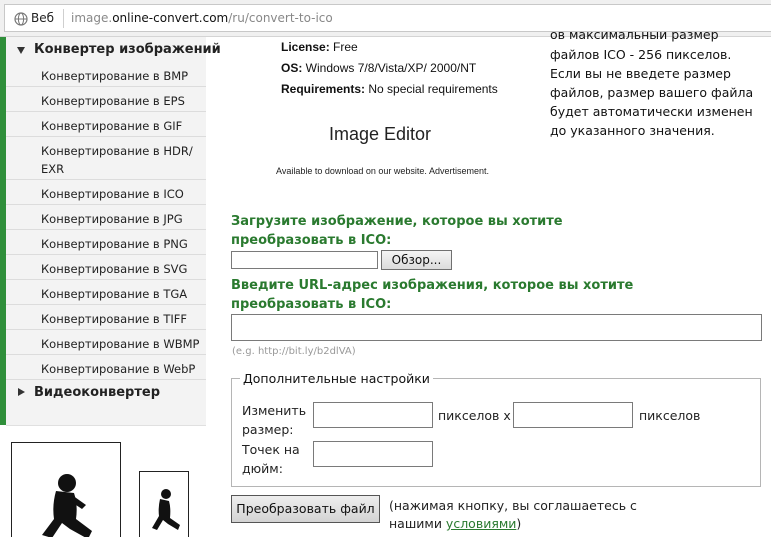 The height and width of the screenshot is (537, 771). I want to click on resize-label-line: размер:, so click(268, 429).